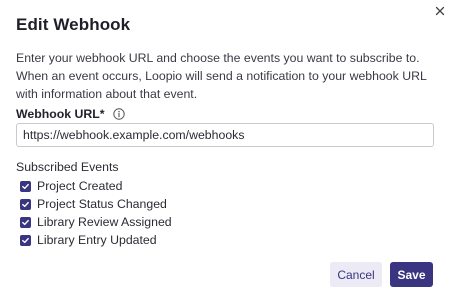 Image resolution: width=450 pixels, height=303 pixels. I want to click on webhook-url-label: Webhook URL*, so click(70, 114).